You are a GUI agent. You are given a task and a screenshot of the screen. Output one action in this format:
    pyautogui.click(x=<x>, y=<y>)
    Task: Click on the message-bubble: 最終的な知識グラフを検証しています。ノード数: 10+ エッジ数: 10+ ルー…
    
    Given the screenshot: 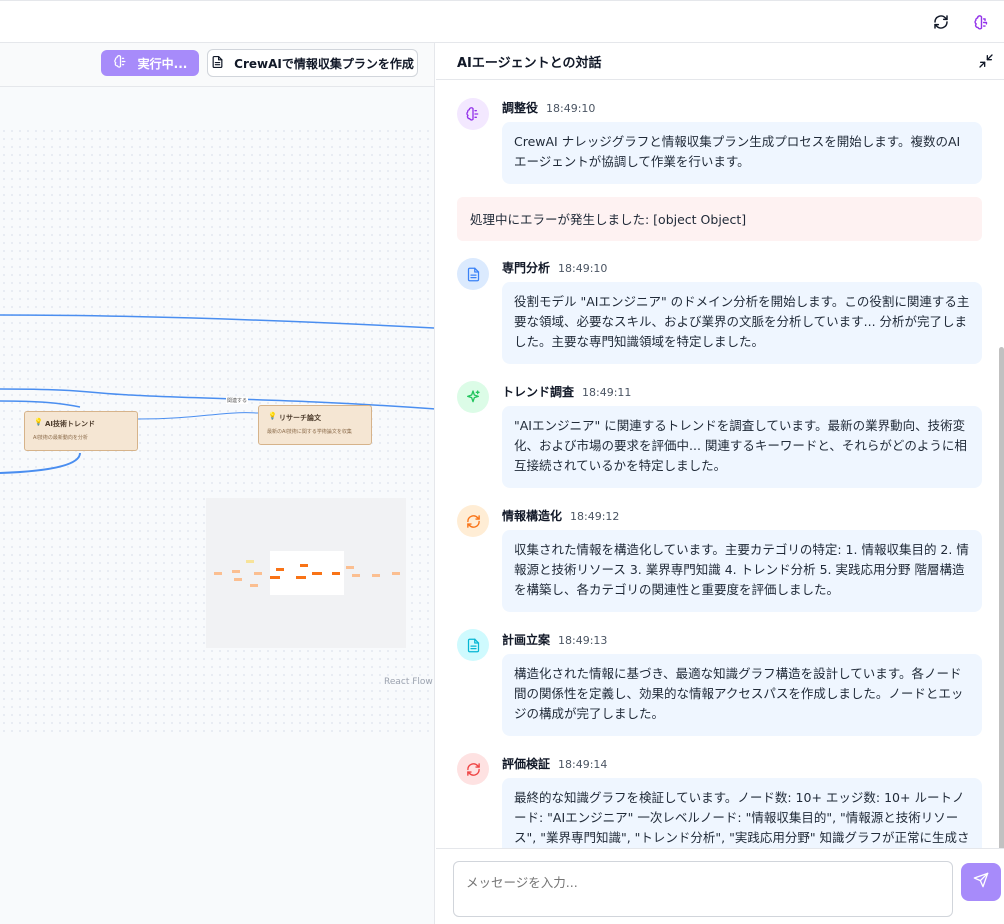 What is the action you would take?
    pyautogui.click(x=742, y=813)
    